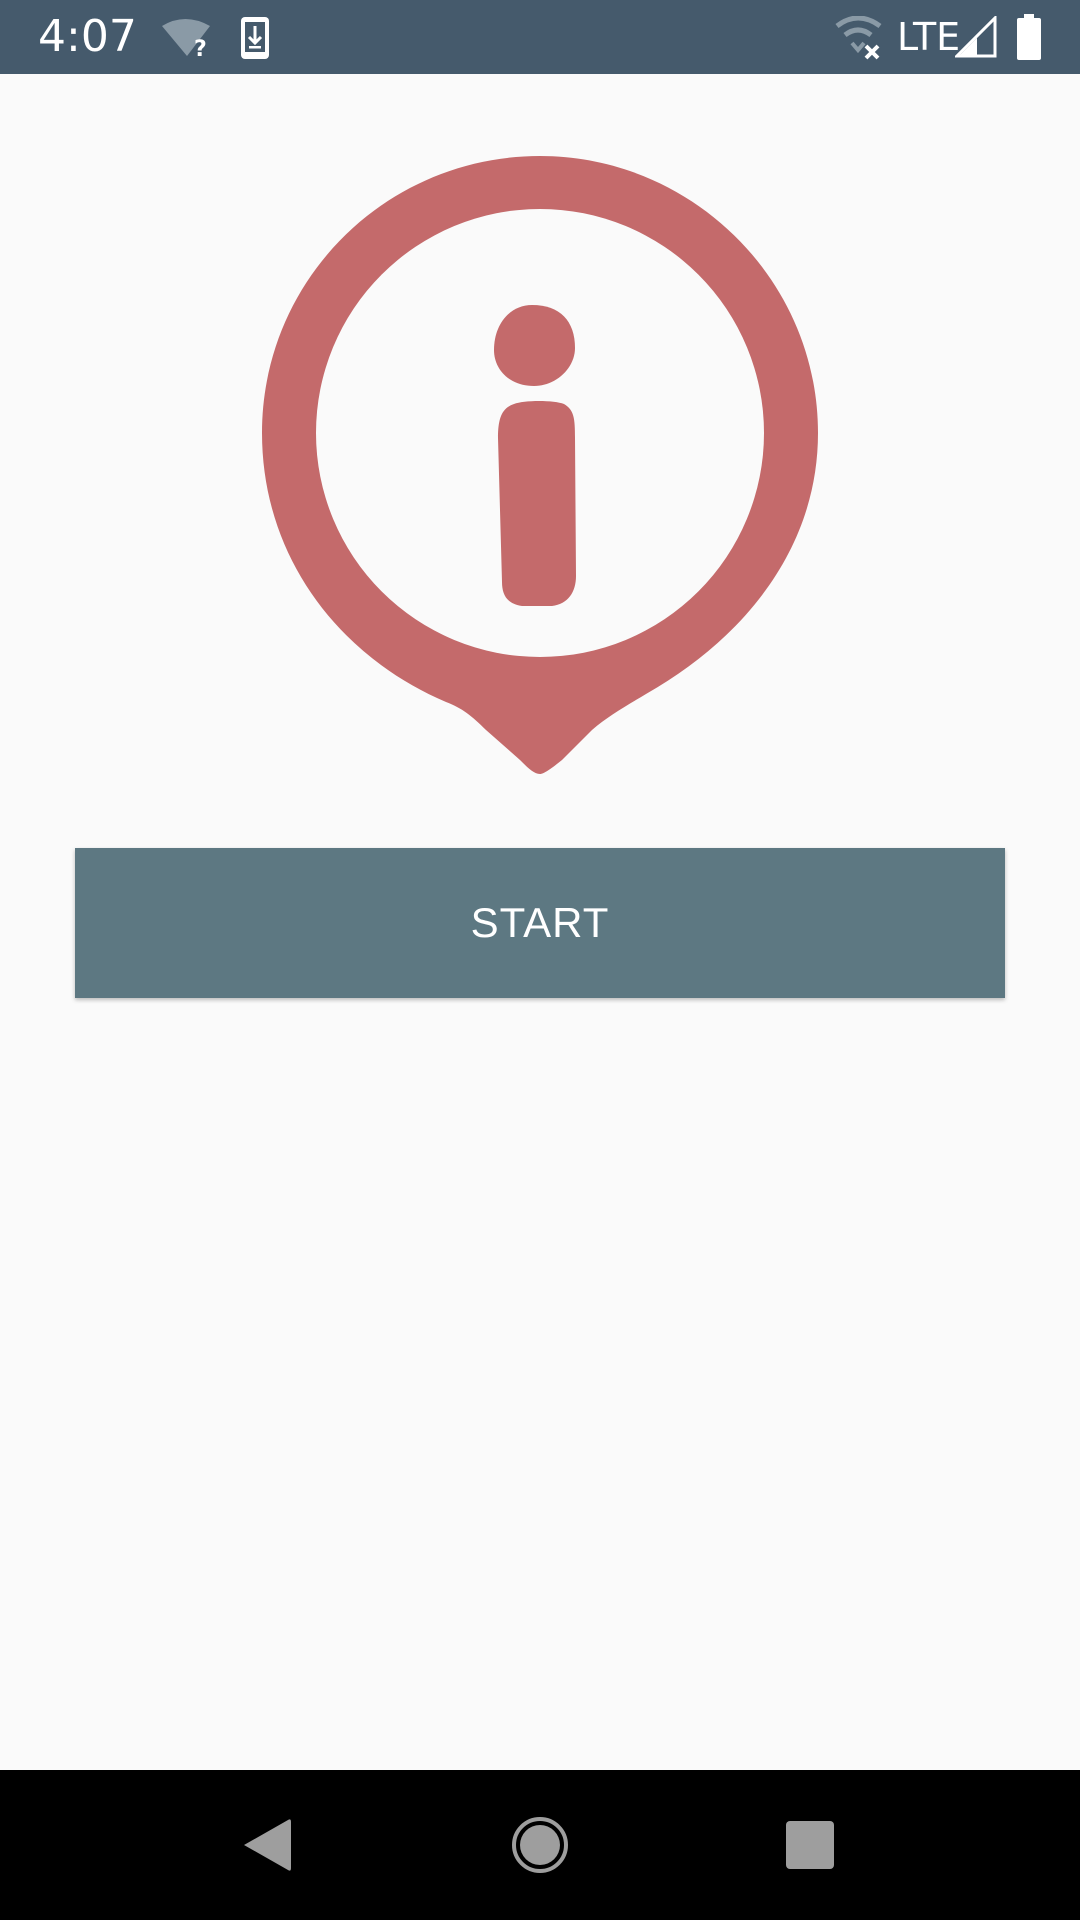 The width and height of the screenshot is (1080, 1920). Describe the element at coordinates (976, 37) in the screenshot. I see `signal-icon` at that location.